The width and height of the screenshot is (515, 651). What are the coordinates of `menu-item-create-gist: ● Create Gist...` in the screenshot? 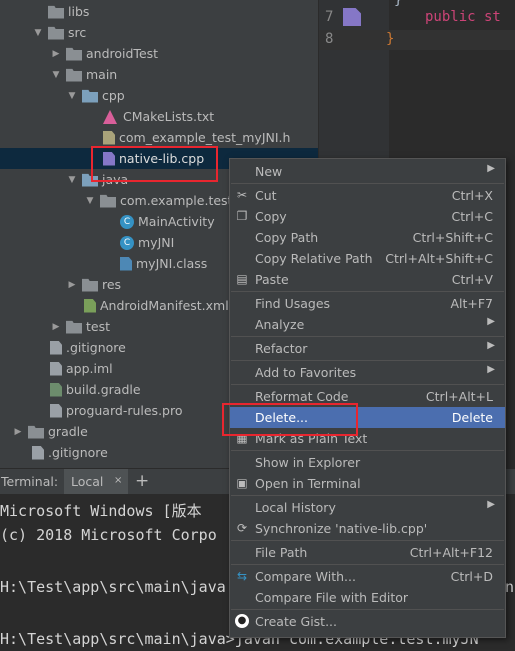 It's located at (367, 621).